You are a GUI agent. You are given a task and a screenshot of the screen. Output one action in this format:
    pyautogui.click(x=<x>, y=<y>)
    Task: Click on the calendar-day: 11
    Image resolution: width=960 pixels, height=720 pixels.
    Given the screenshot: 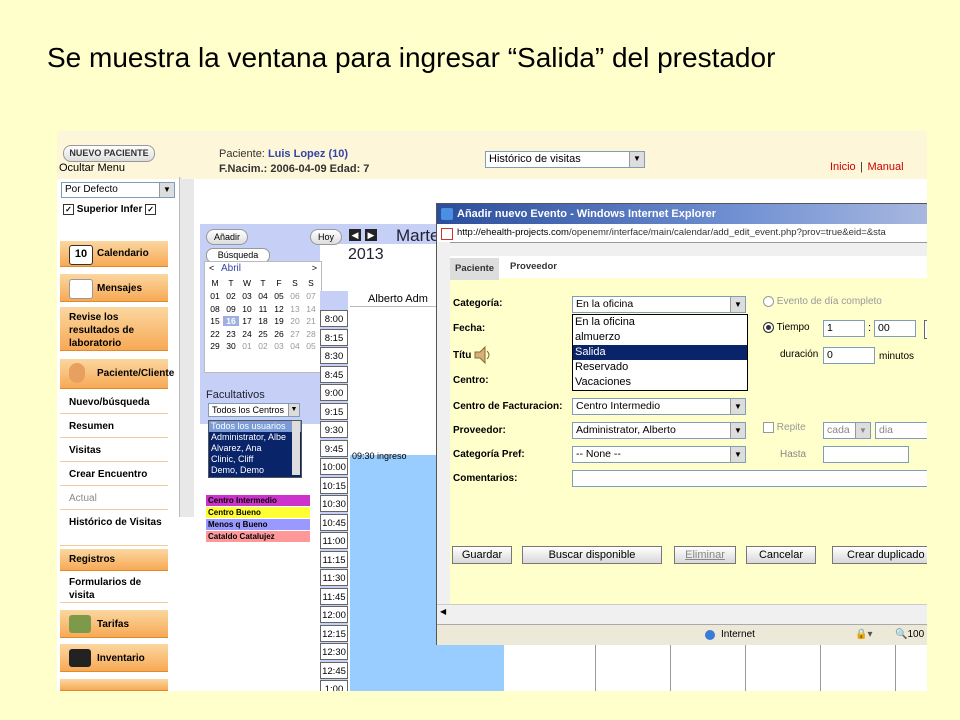 What is the action you would take?
    pyautogui.click(x=263, y=309)
    